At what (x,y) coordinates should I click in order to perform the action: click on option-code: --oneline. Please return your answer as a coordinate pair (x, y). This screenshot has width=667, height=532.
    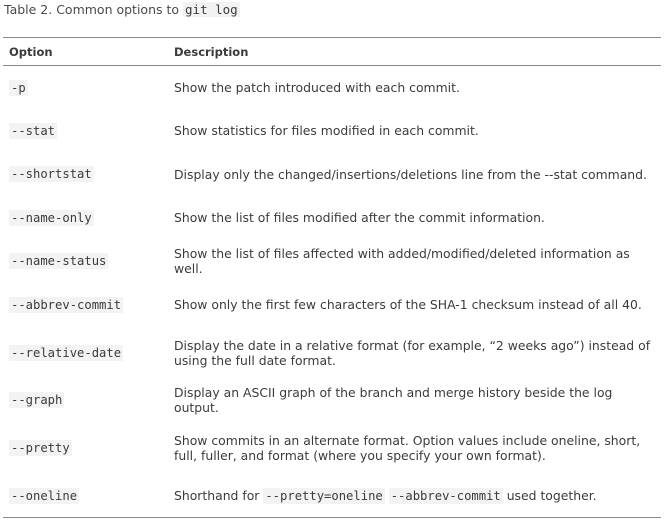
    Looking at the image, I should click on (44, 495).